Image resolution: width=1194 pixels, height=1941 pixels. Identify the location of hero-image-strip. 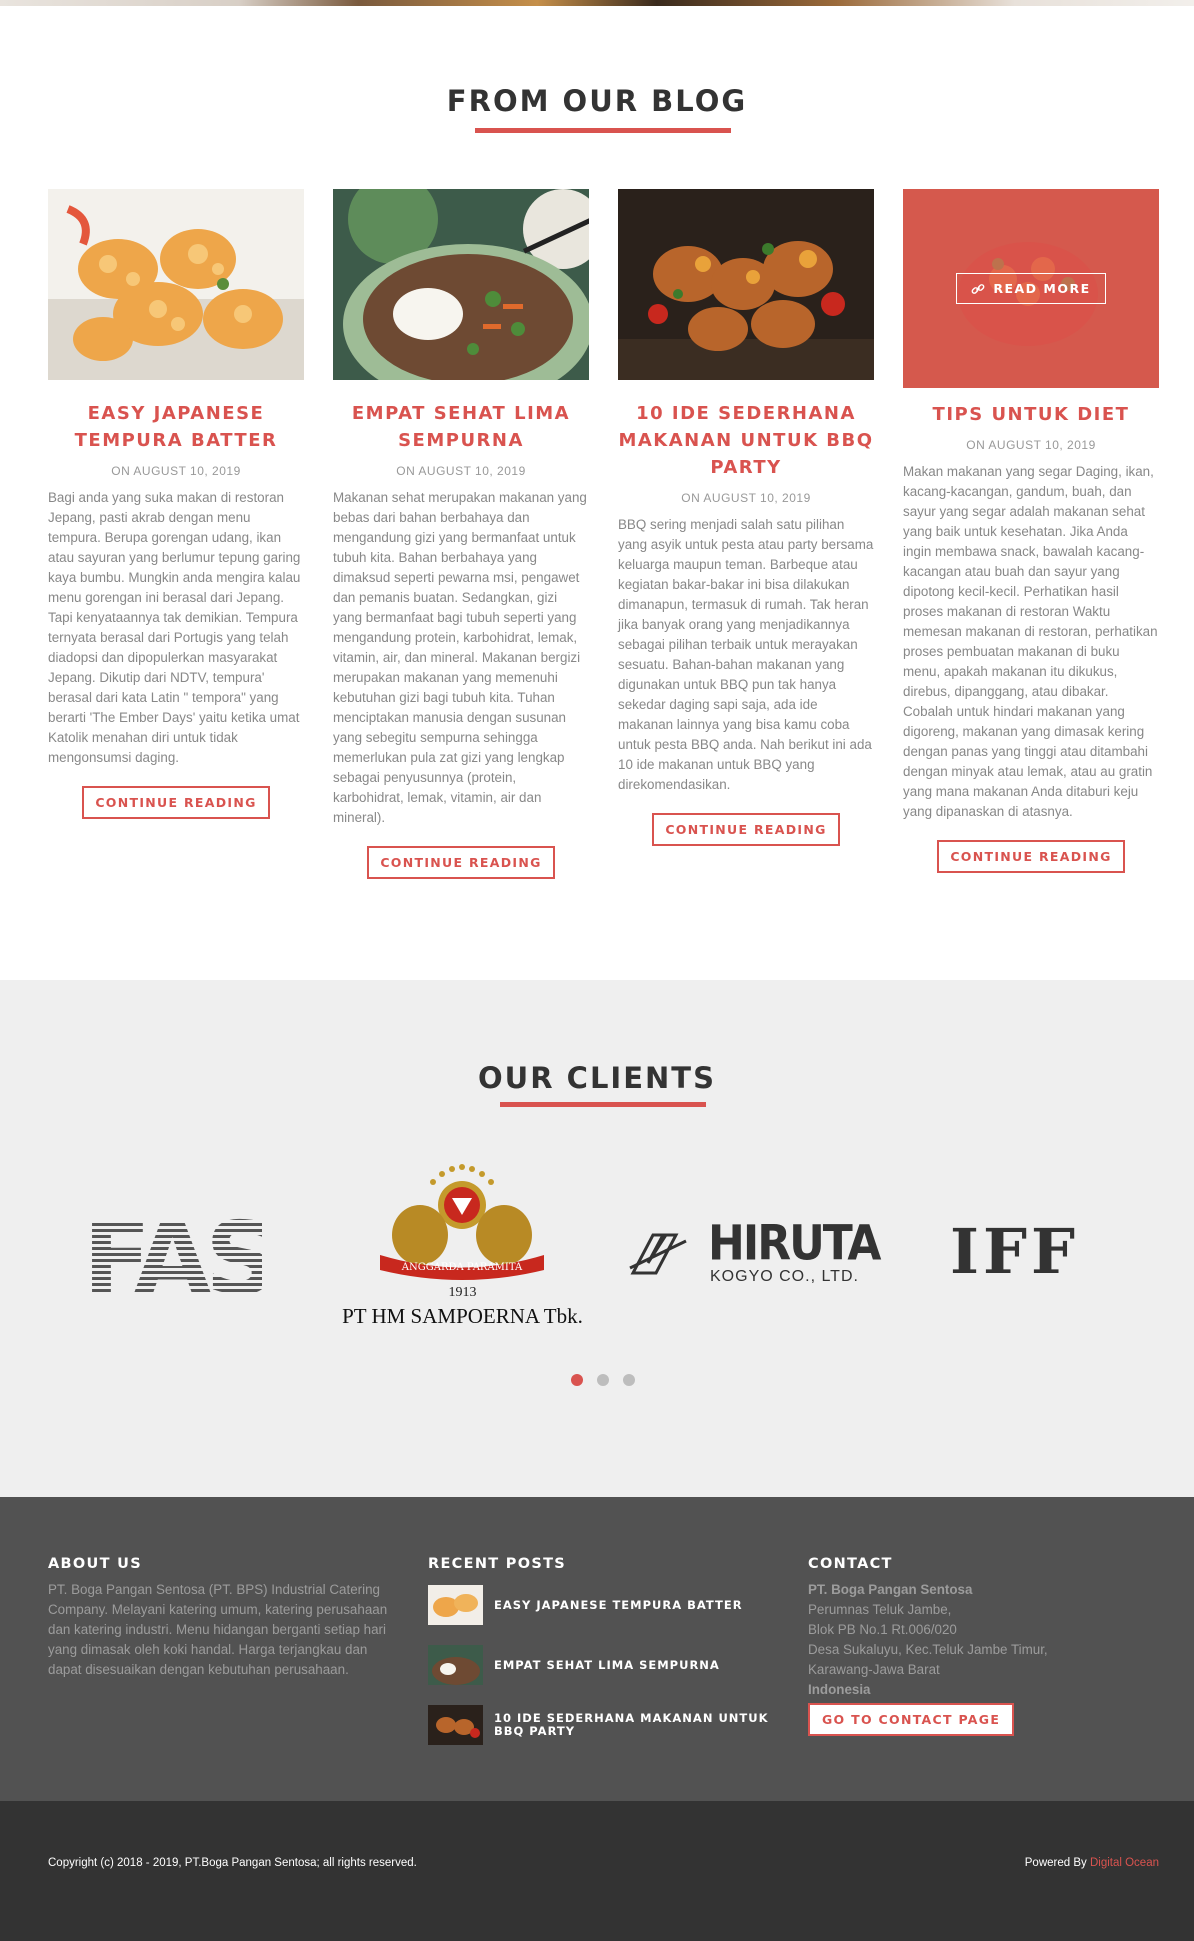
(597, 3).